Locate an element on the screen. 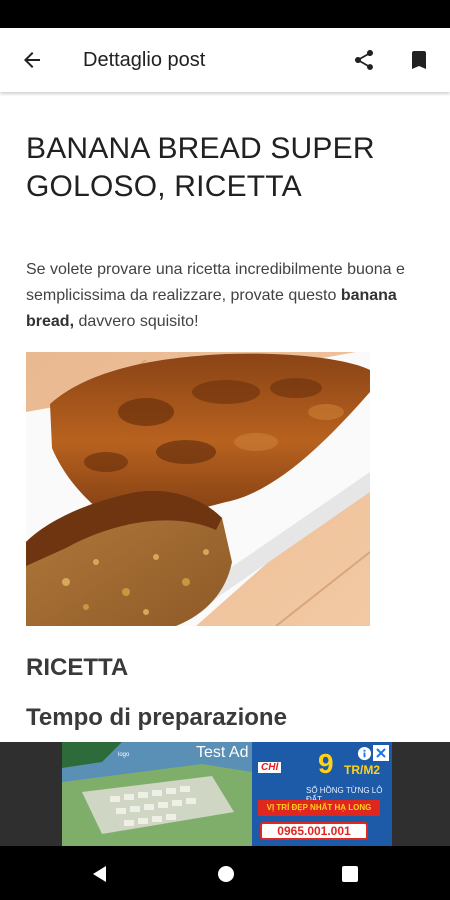  system-nav-bar is located at coordinates (225, 873).